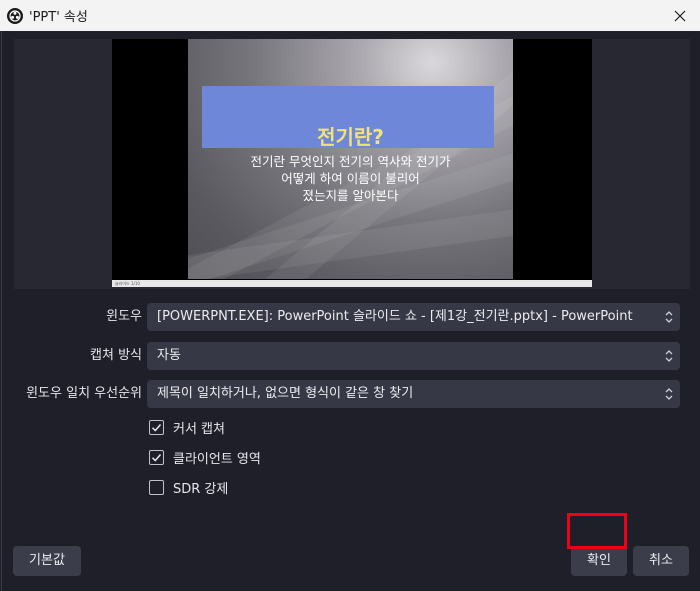 The width and height of the screenshot is (700, 591). I want to click on ok-button: 확인, so click(599, 561).